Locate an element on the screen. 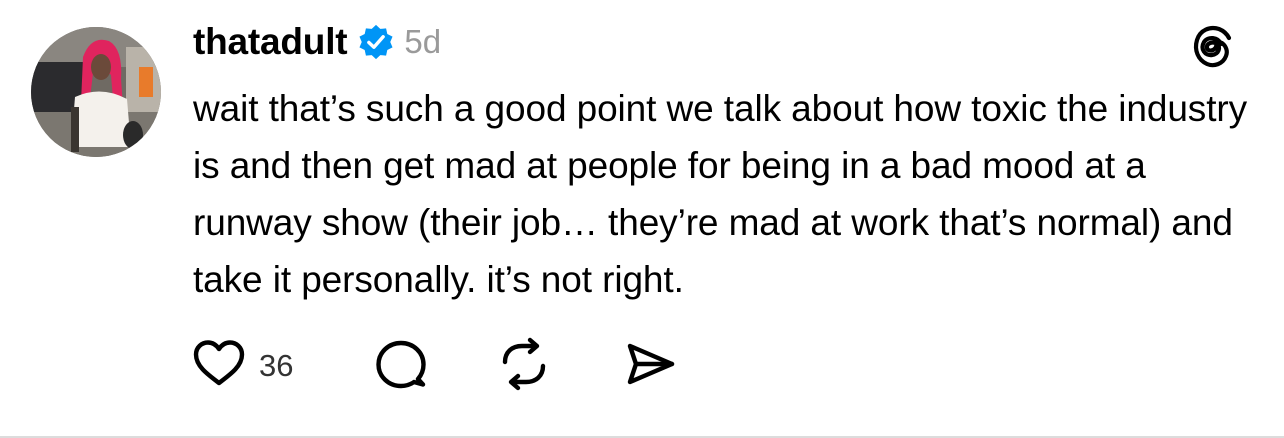 This screenshot has width=1284, height=438. heart-icon is located at coordinates (219, 366).